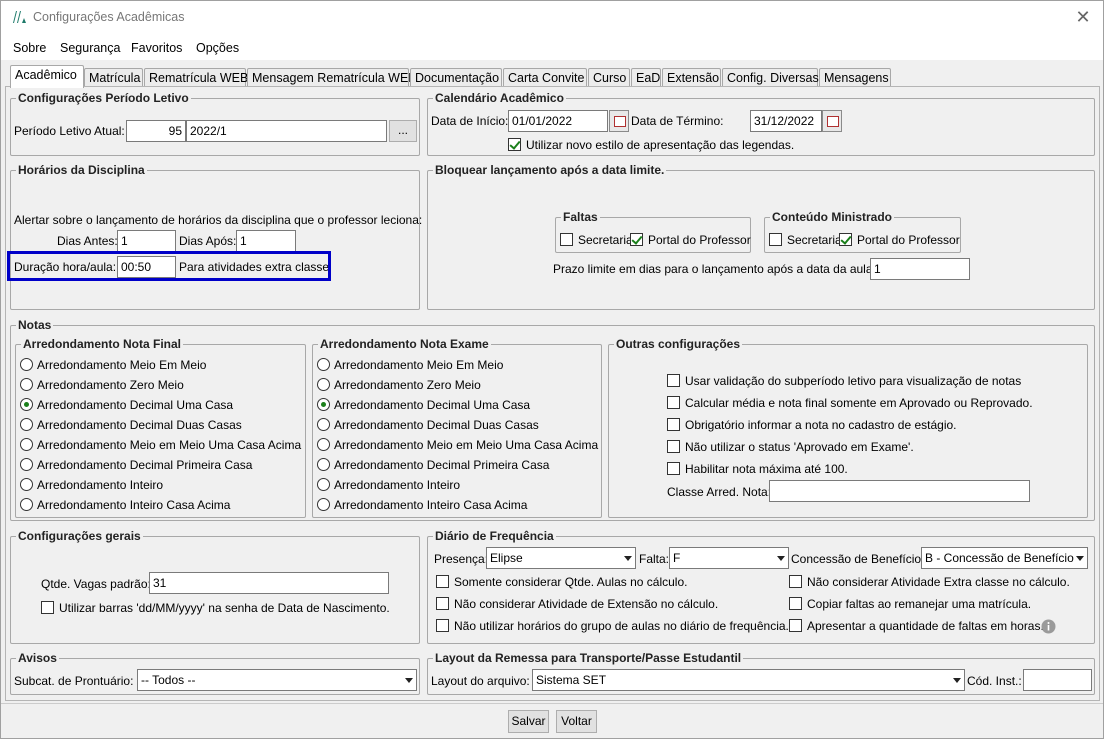 Image resolution: width=1104 pixels, height=739 pixels. I want to click on subcat-select: -- Todos --, so click(277, 680).